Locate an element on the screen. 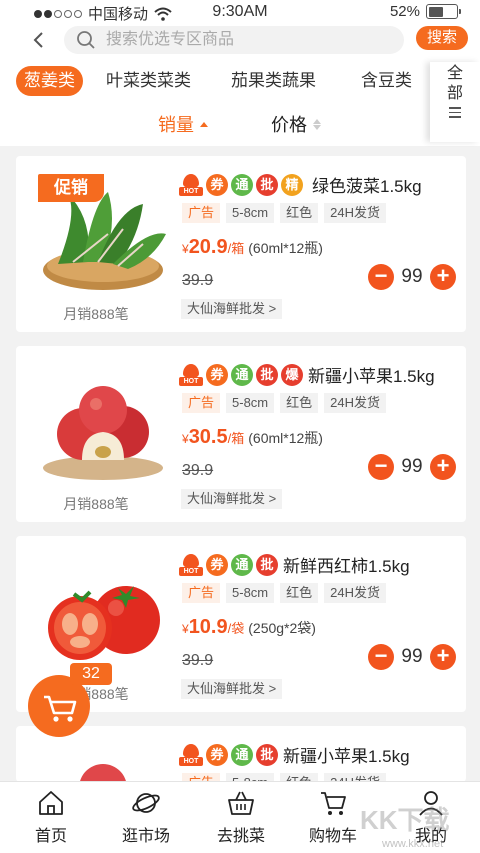  select-badge: 精 is located at coordinates (292, 184).